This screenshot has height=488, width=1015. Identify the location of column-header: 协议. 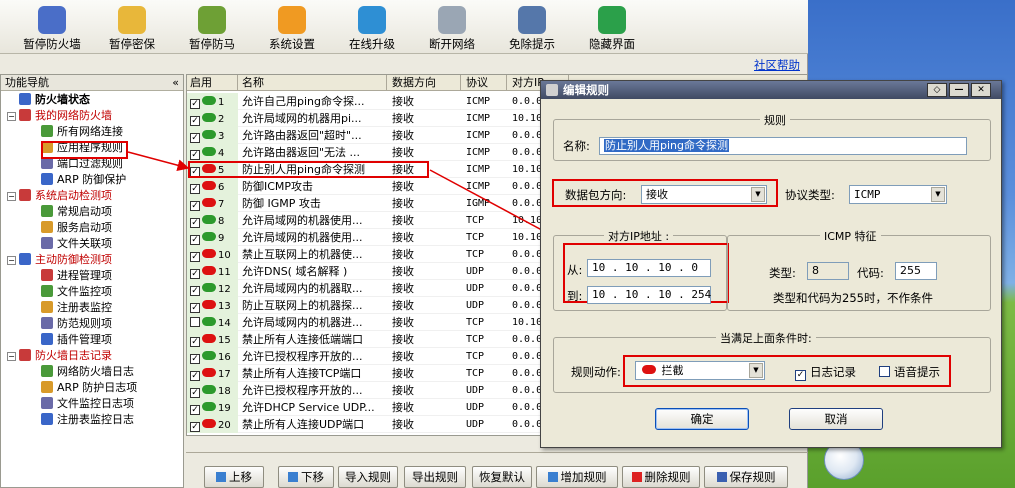
(485, 83).